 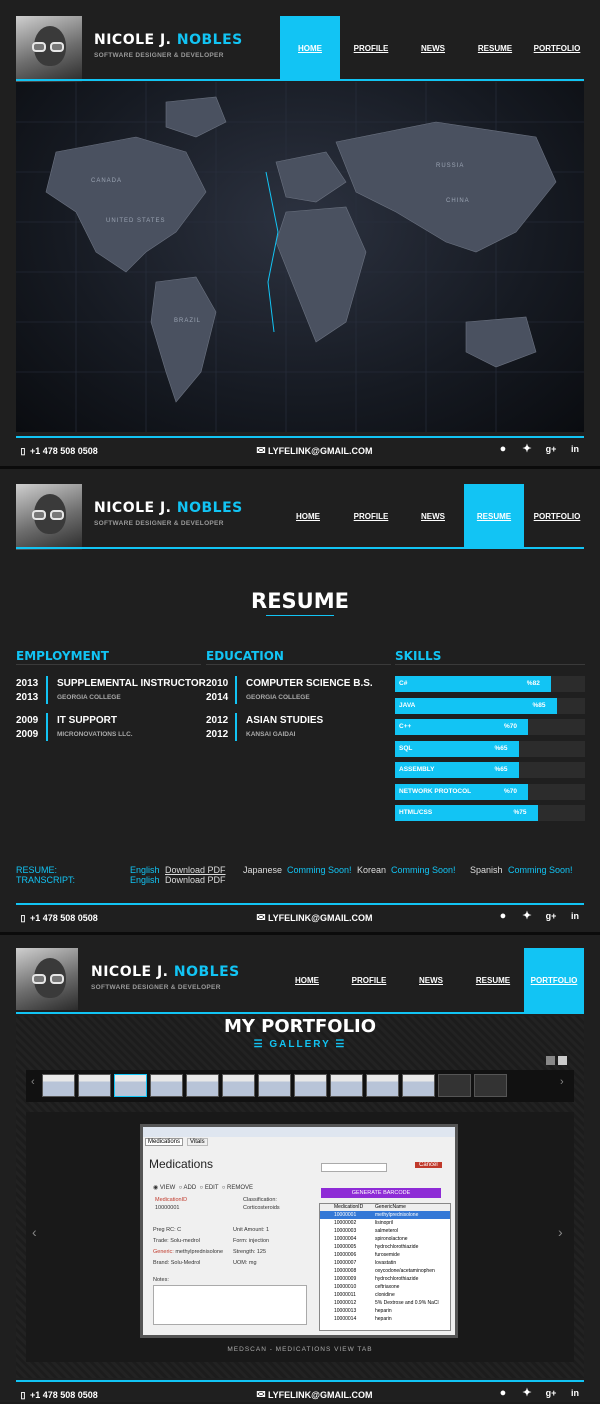 I want to click on generate-barcode-button: GENERATE BARCODE, so click(x=381, y=1193).